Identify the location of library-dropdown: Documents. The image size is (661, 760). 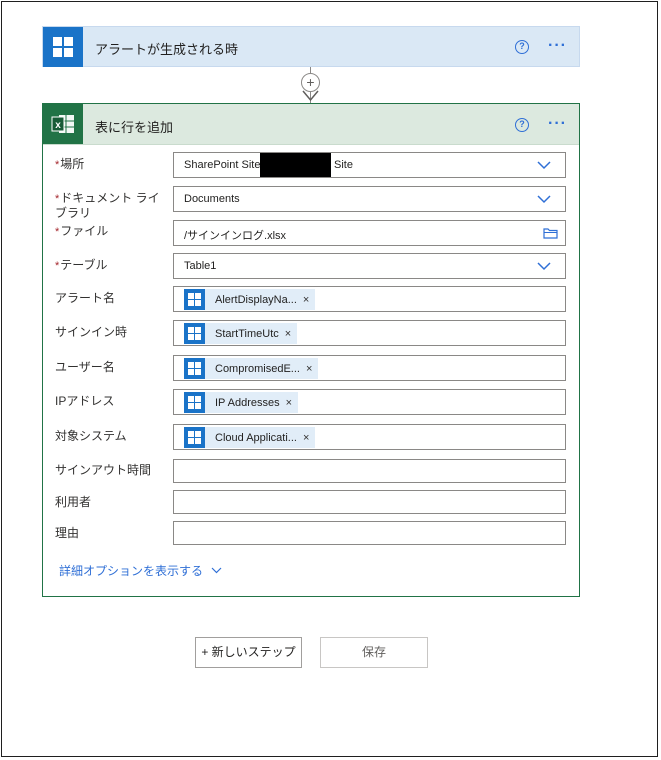
(369, 199).